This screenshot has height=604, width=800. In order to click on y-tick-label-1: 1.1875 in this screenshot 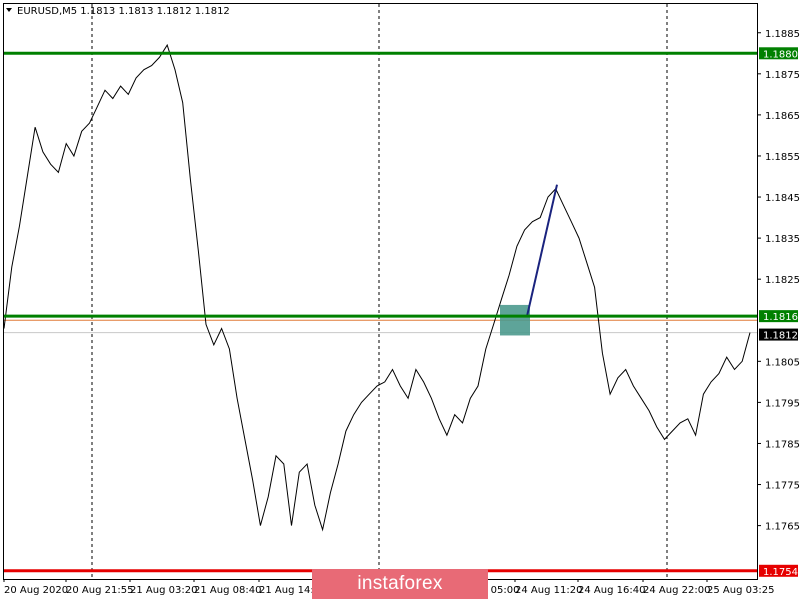, I will do `click(782, 75)`.